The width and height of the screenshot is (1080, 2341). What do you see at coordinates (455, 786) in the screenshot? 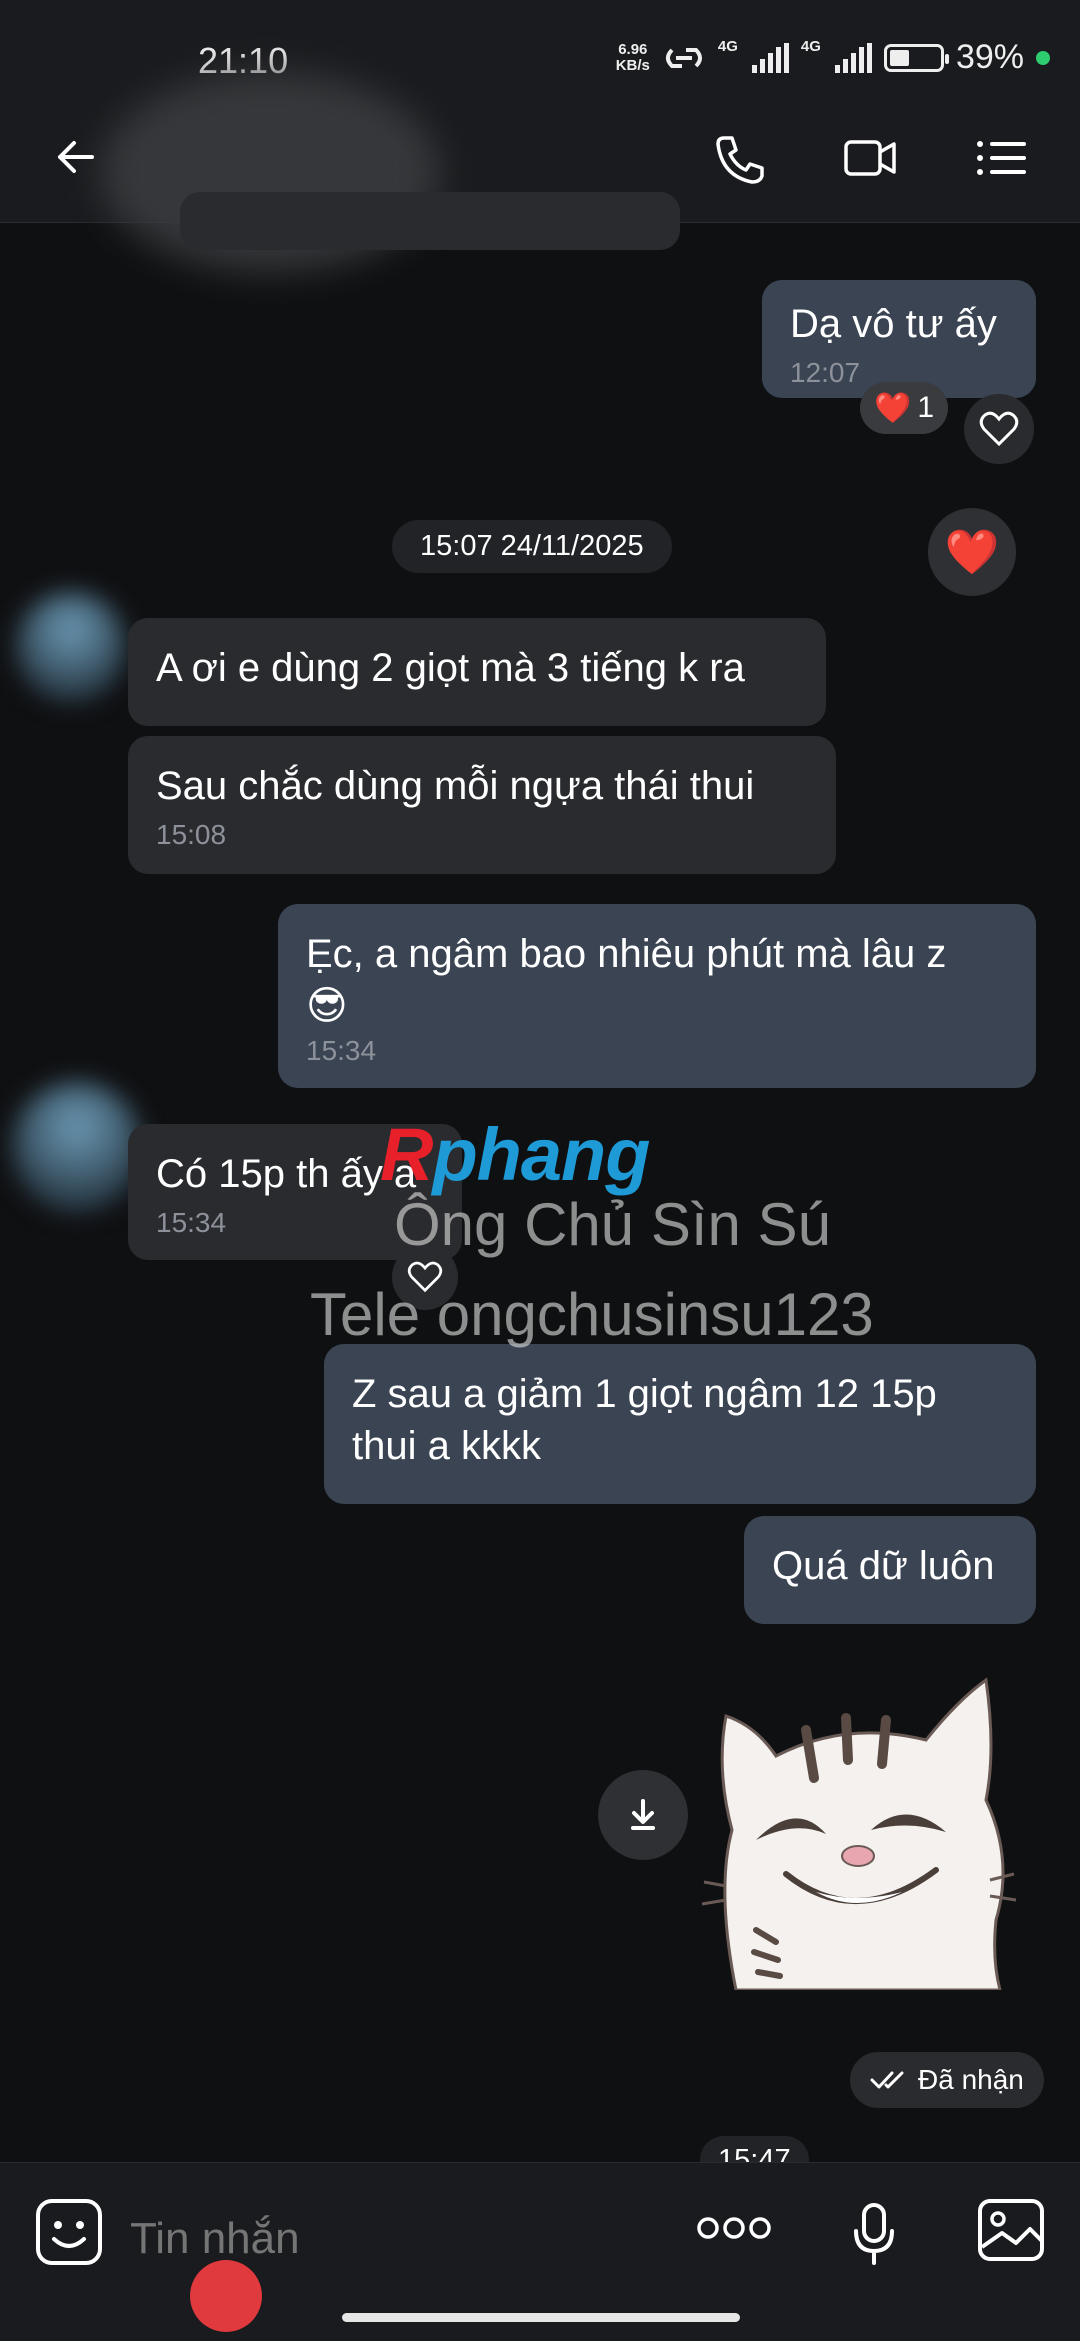
I see `message-text: Sau chắc dùng mỗi ngựa thái thui` at bounding box center [455, 786].